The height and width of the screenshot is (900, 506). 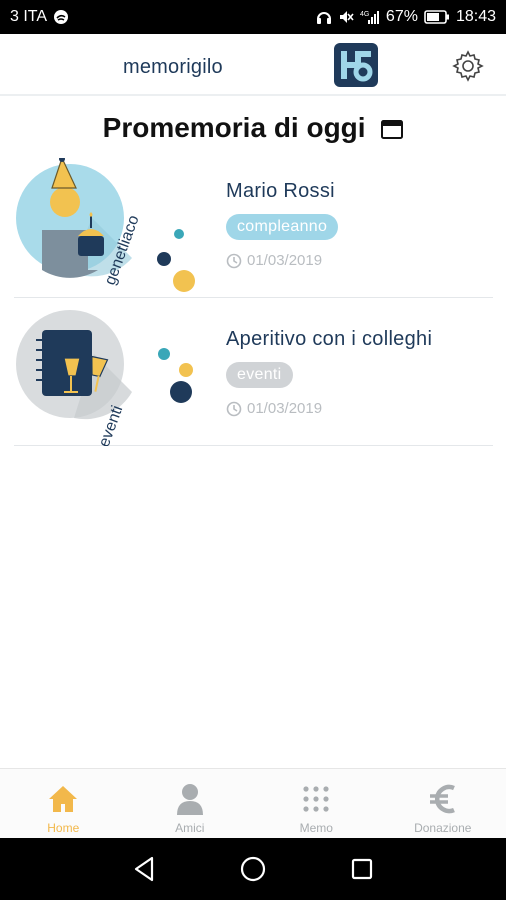 I want to click on reminder-tag: eventi, so click(x=259, y=375).